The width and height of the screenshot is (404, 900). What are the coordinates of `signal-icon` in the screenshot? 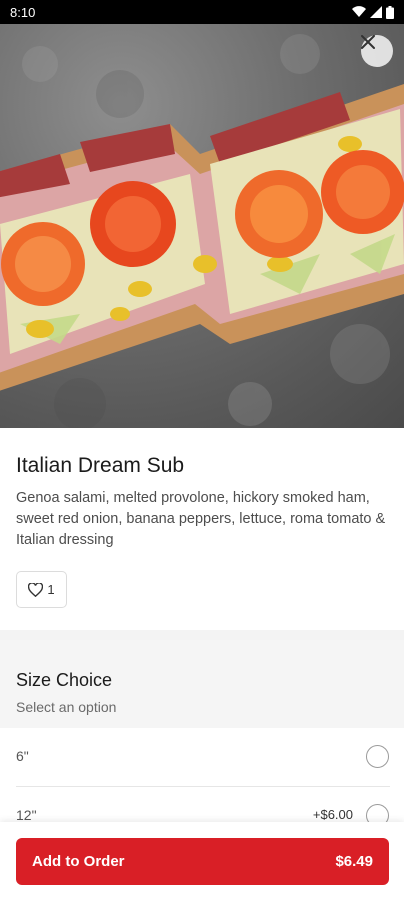 It's located at (376, 12).